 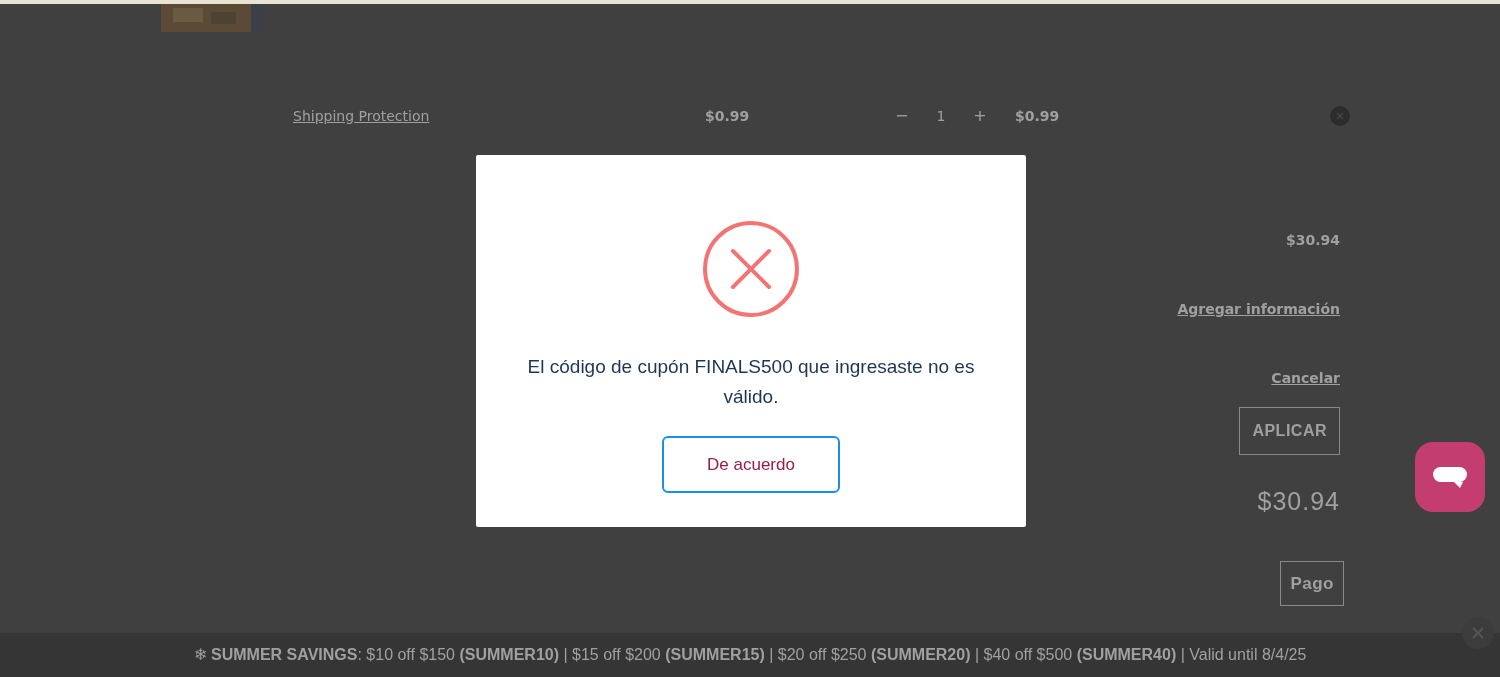 What do you see at coordinates (980, 116) in the screenshot?
I see `increase-button: +` at bounding box center [980, 116].